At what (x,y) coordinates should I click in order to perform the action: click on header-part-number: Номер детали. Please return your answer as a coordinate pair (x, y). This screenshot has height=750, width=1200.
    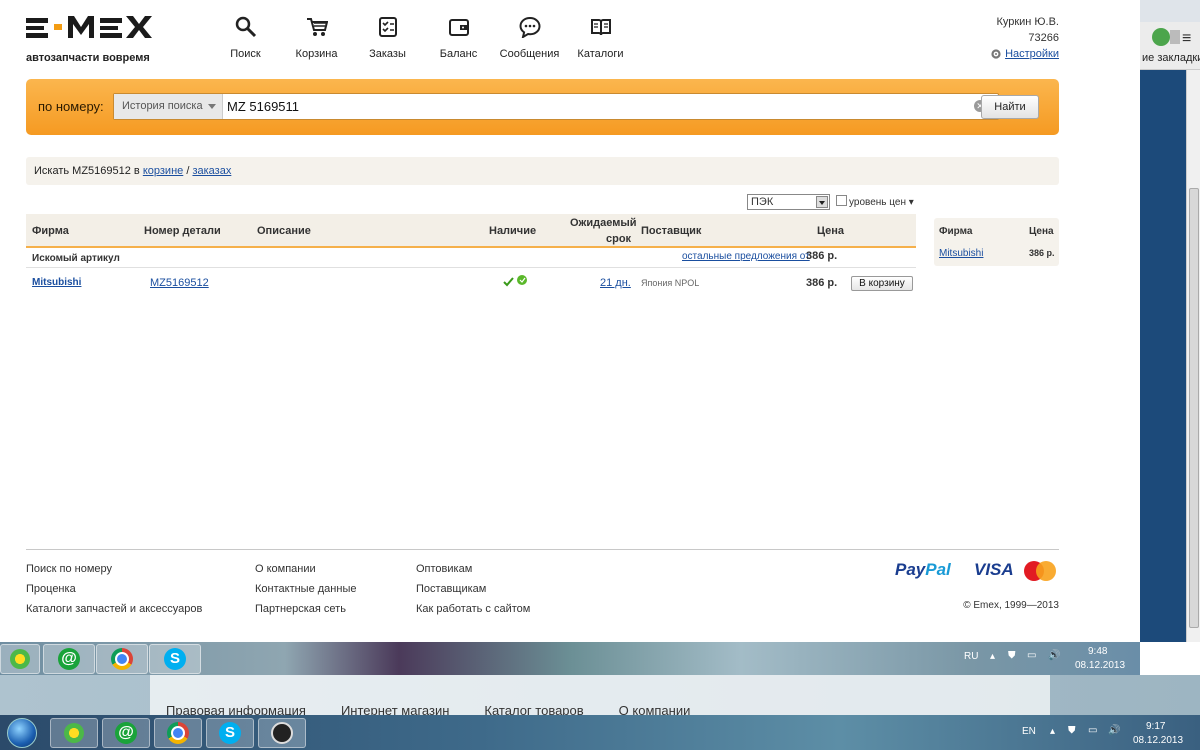
    Looking at the image, I should click on (182, 231).